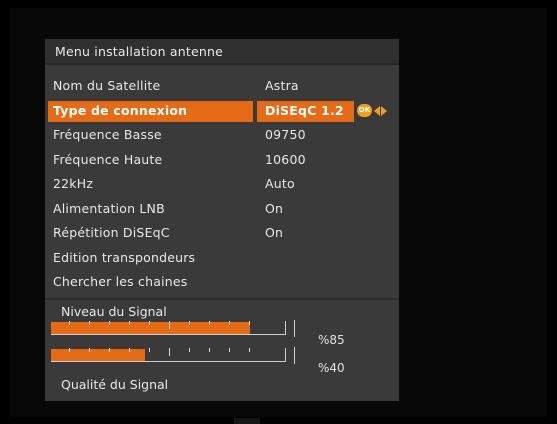 This screenshot has width=557, height=424. What do you see at coordinates (98, 355) in the screenshot?
I see `signal-quality-fill` at bounding box center [98, 355].